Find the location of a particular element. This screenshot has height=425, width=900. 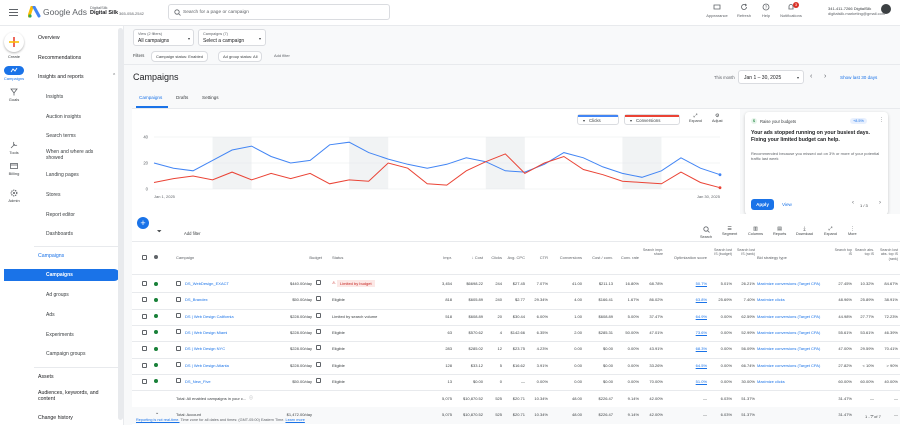

cell-opt-score: 63.8% is located at coordinates (687, 299).